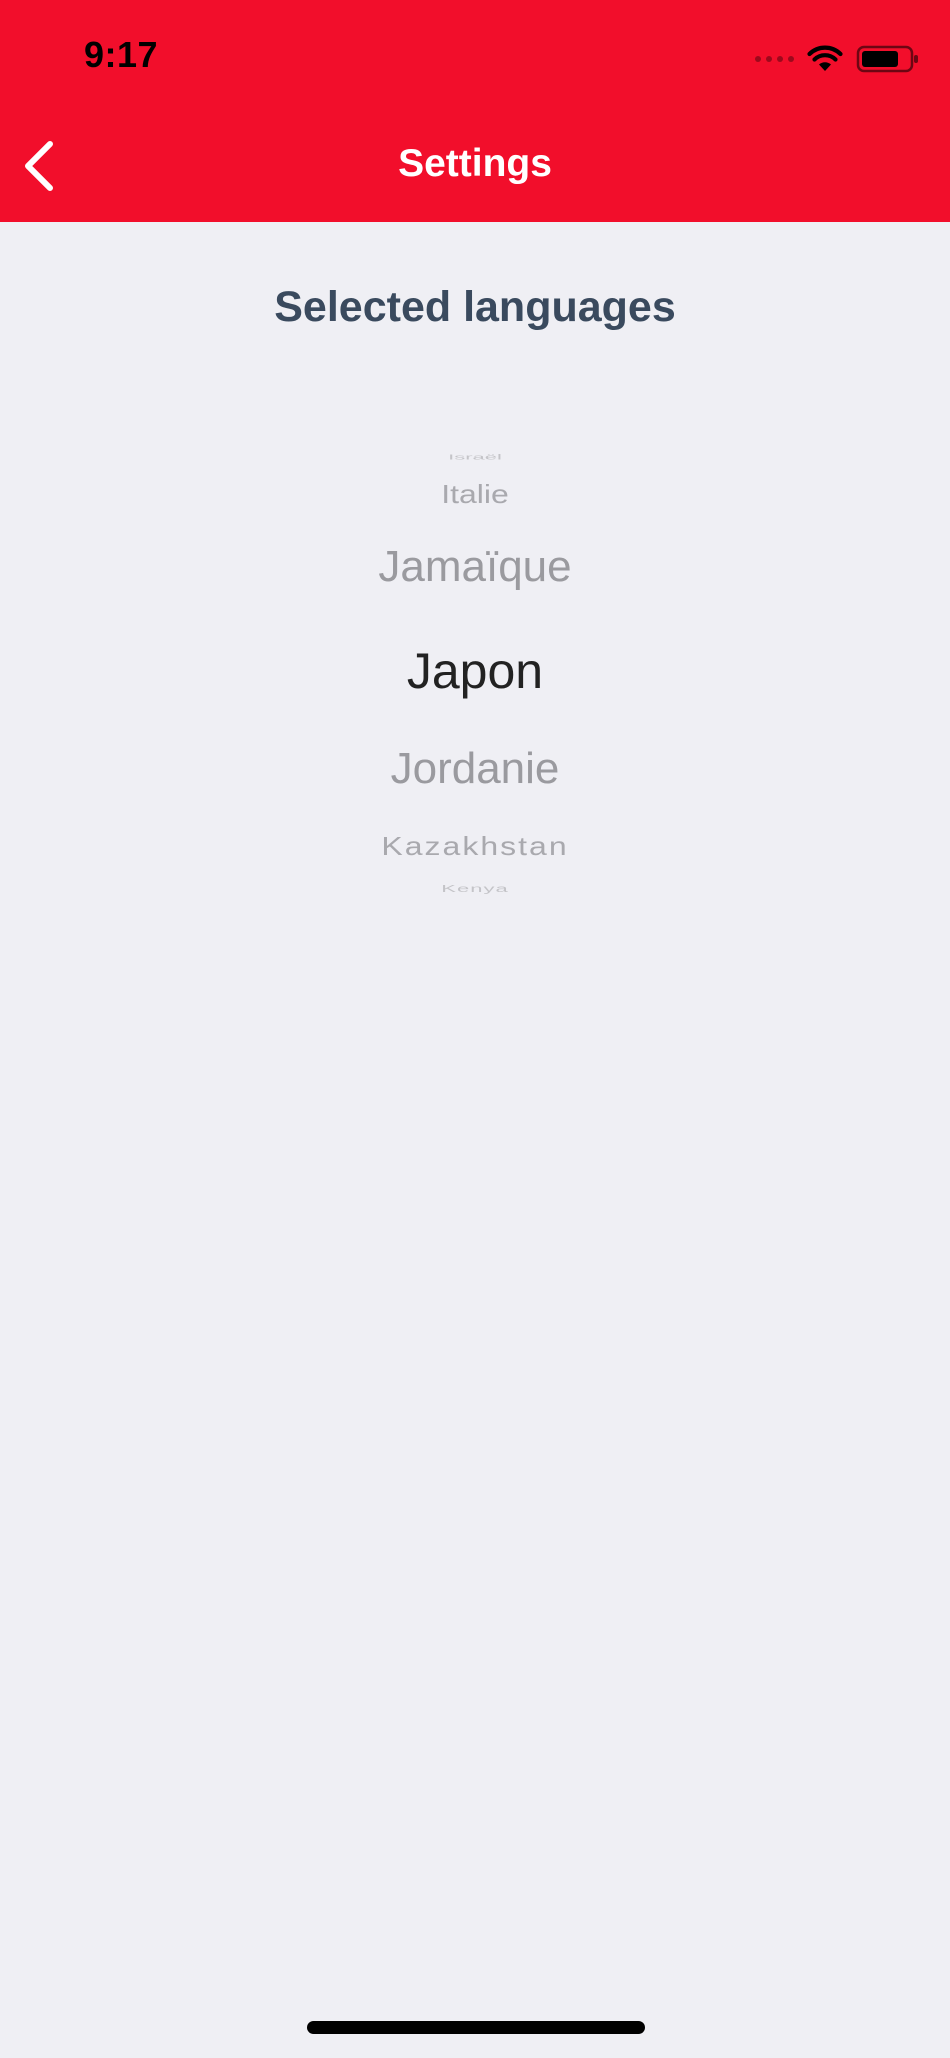 Image resolution: width=950 pixels, height=2058 pixels. Describe the element at coordinates (475, 846) in the screenshot. I see `picker-item: Kazakhstan` at that location.